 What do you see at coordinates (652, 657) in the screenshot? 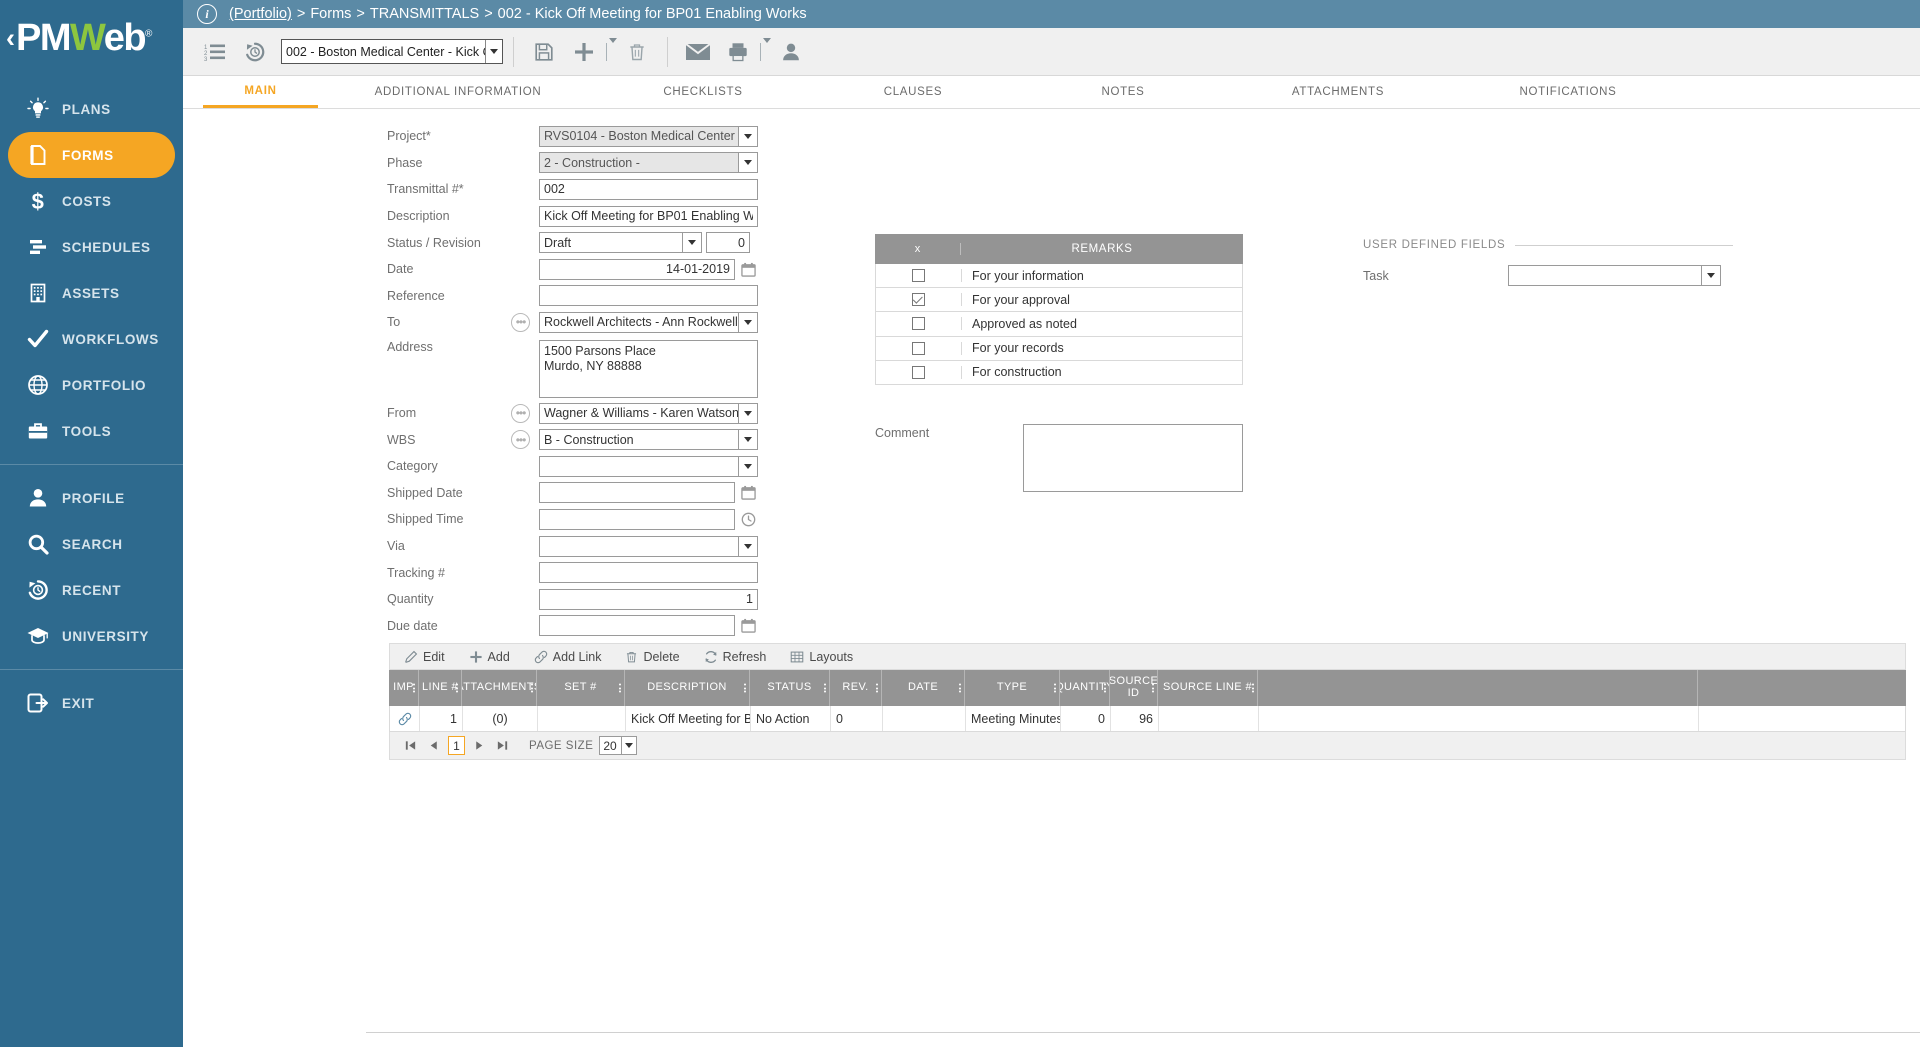
I see `grid-delete-button: Delete` at bounding box center [652, 657].